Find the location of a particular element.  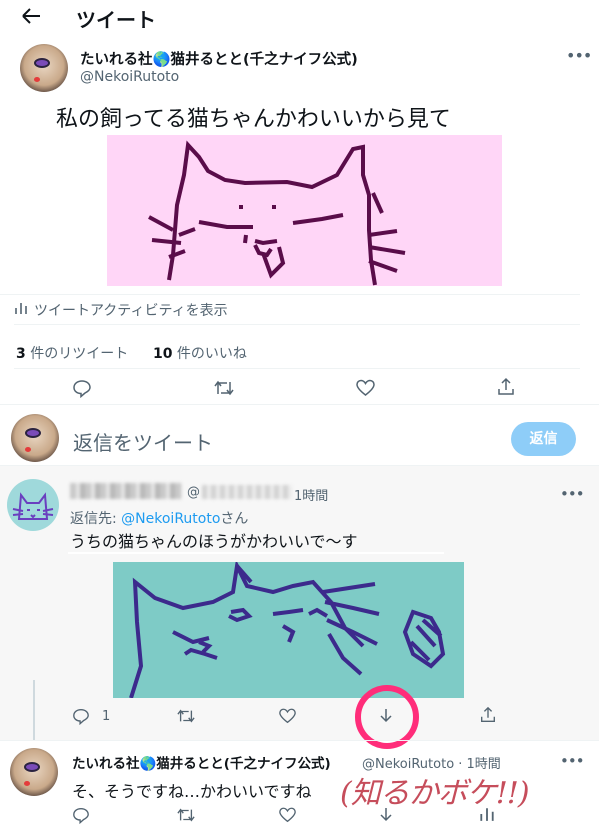

like-icon is located at coordinates (365, 388).